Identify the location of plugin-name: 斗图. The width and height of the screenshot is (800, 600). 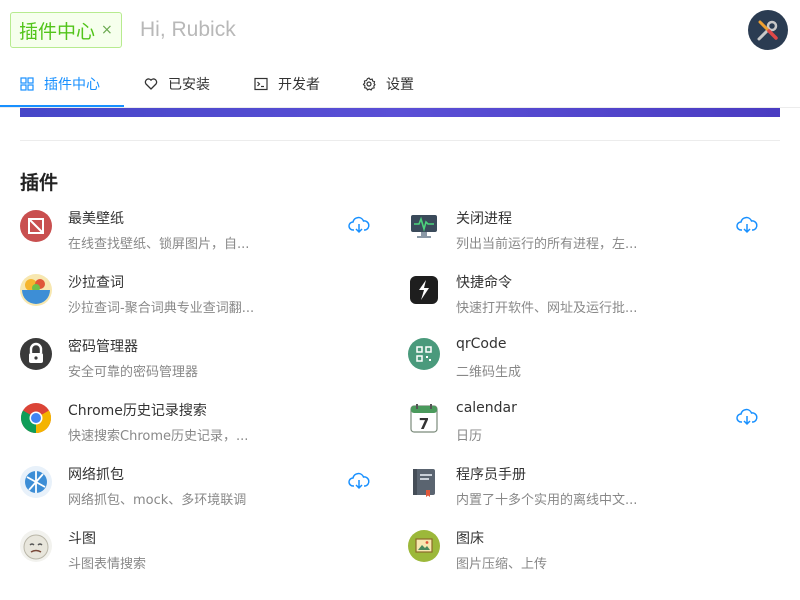
(82, 539).